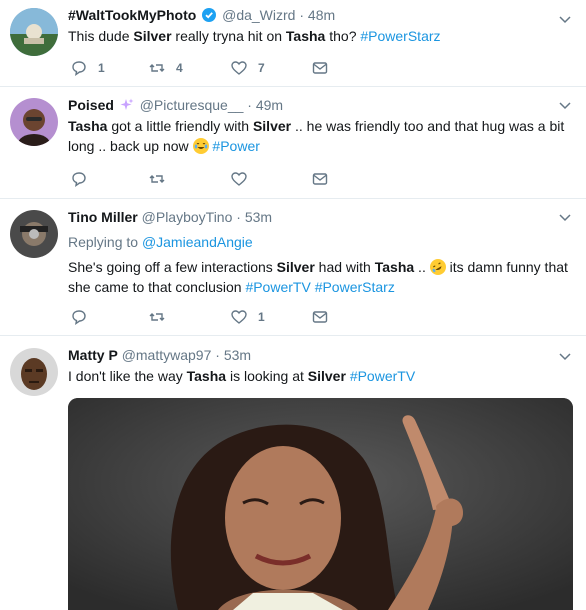 This screenshot has width=586, height=610. I want to click on verified-badge-icon, so click(209, 15).